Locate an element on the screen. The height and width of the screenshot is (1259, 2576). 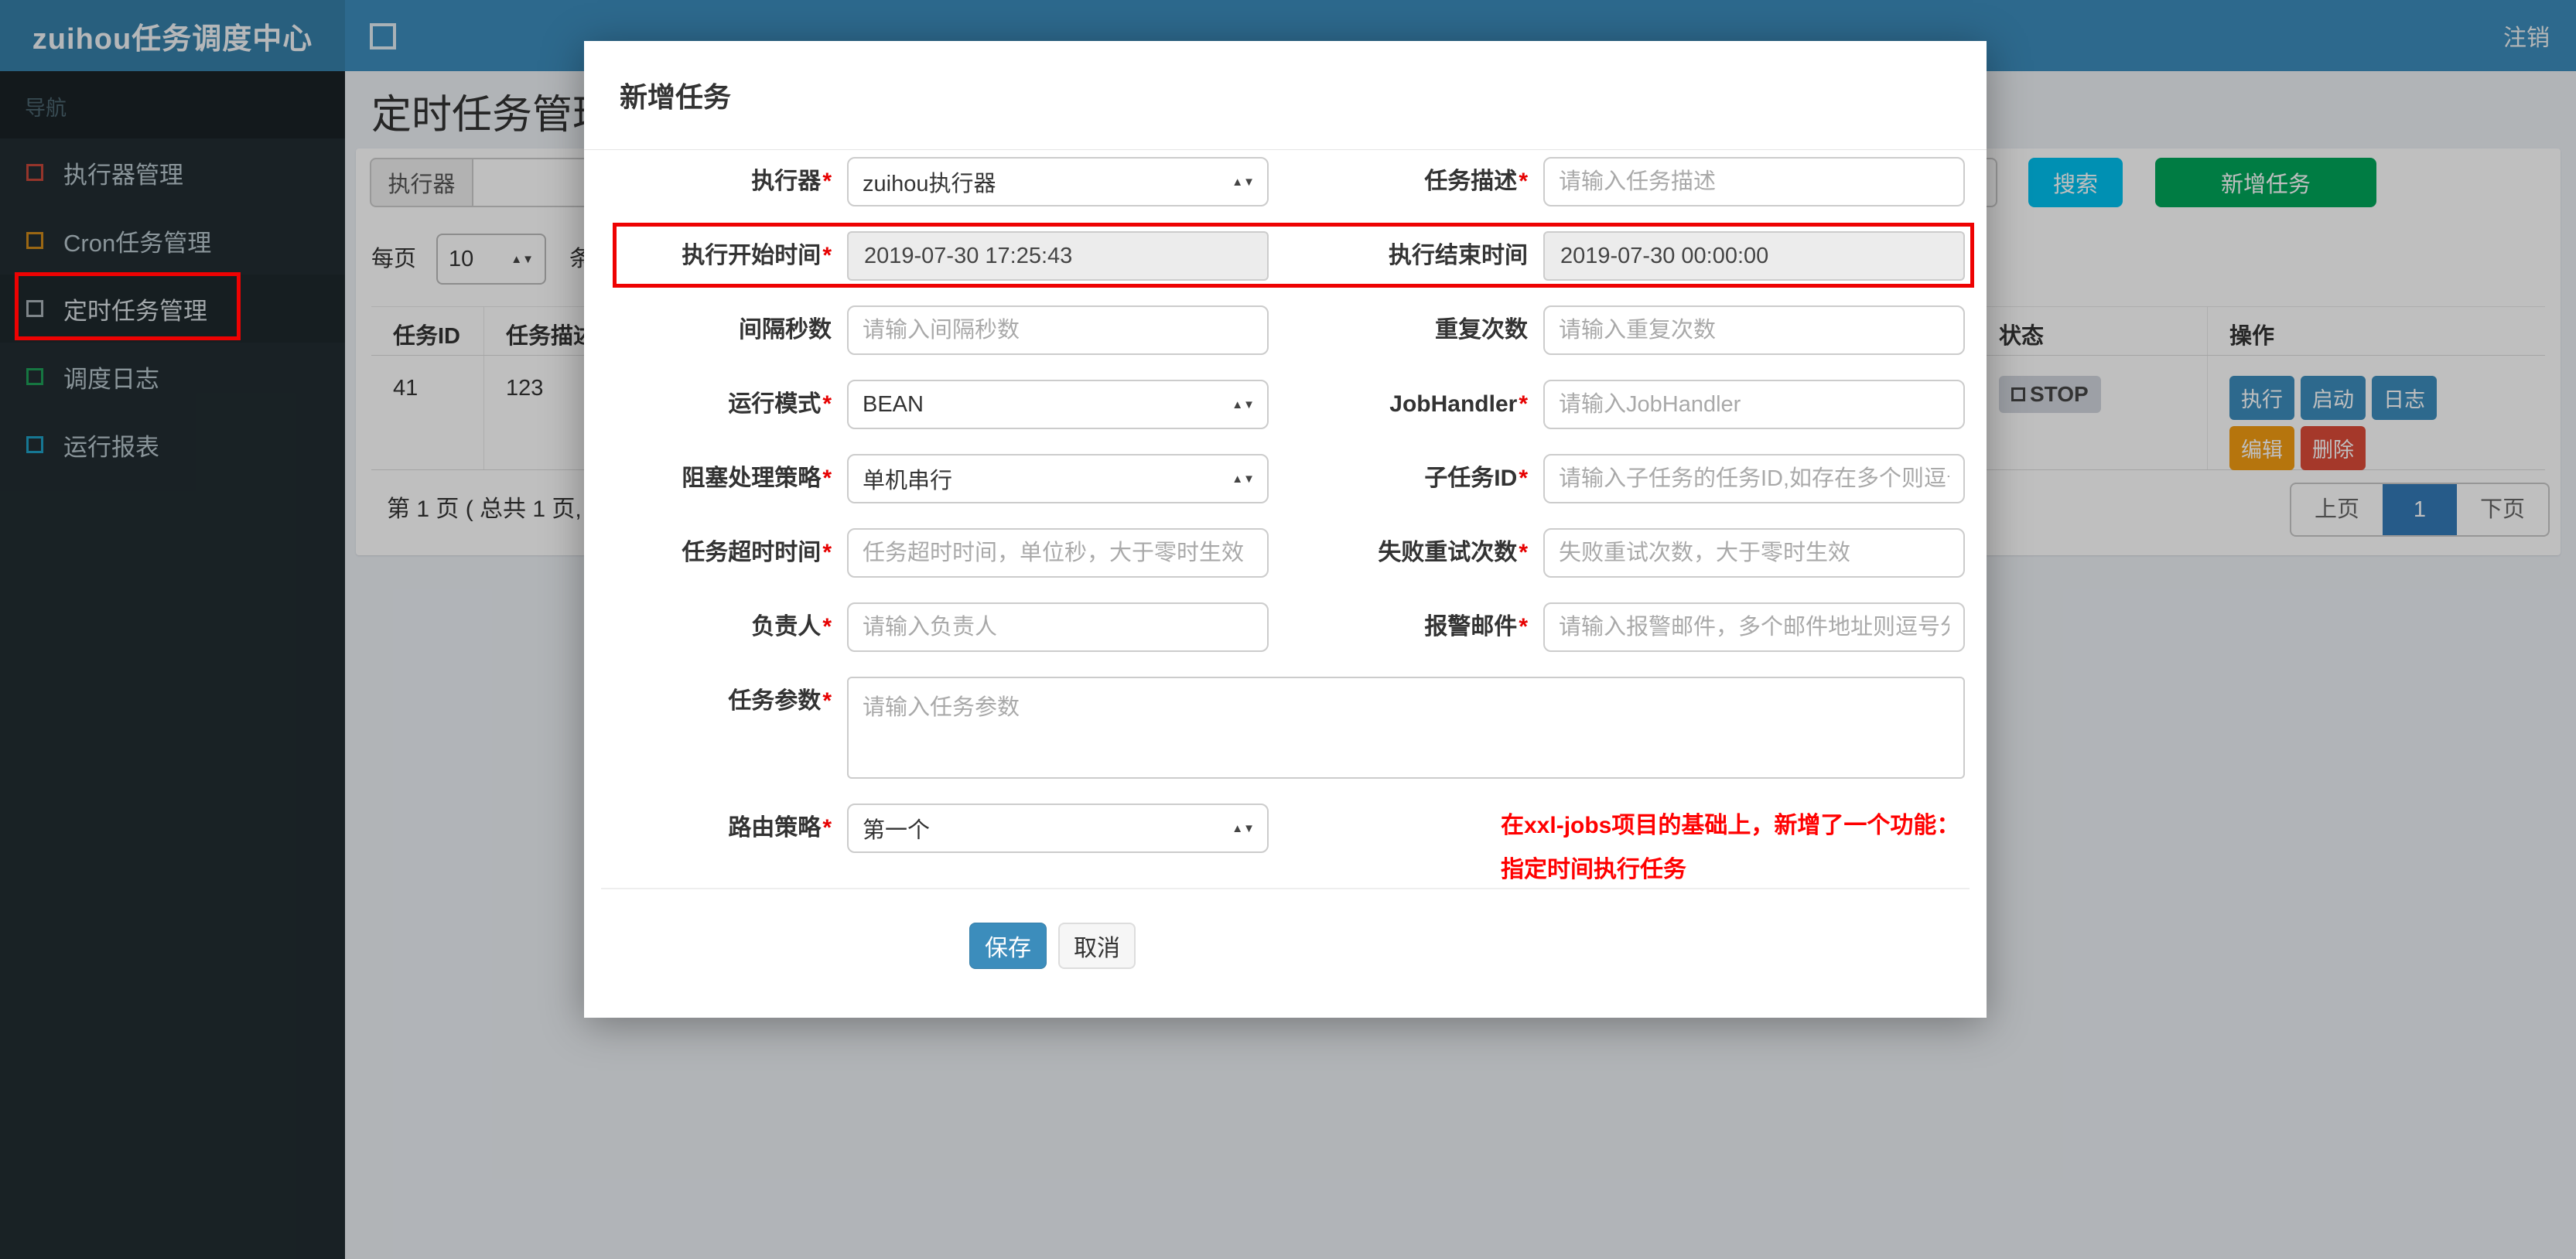
start-time-input is located at coordinates (1058, 256).